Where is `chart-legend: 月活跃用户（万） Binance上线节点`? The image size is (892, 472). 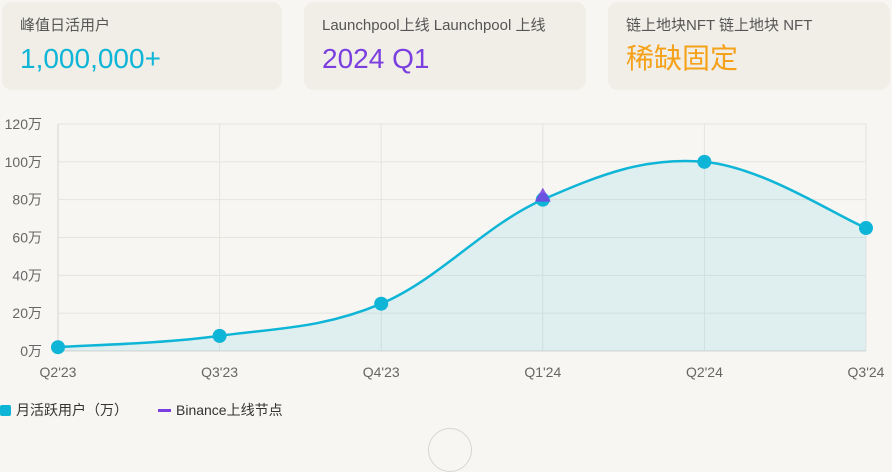 chart-legend: 月活跃用户（万） Binance上线节点 is located at coordinates (446, 410).